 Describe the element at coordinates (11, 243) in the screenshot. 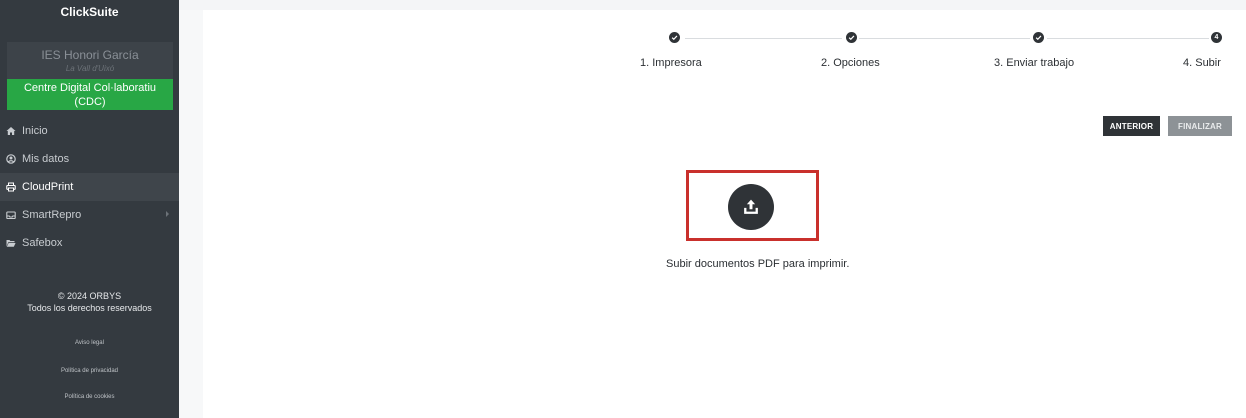

I see `folder-open-icon` at that location.